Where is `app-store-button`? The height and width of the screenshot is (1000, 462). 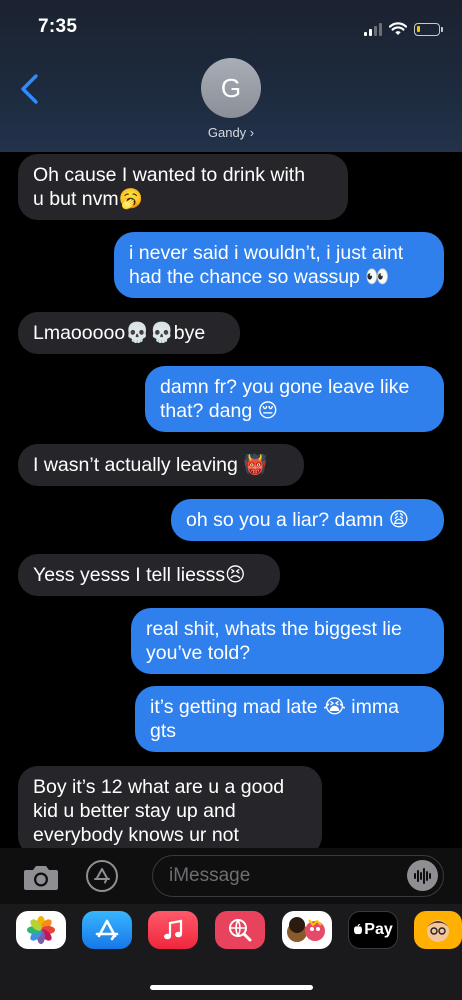 app-store-button is located at coordinates (102, 876).